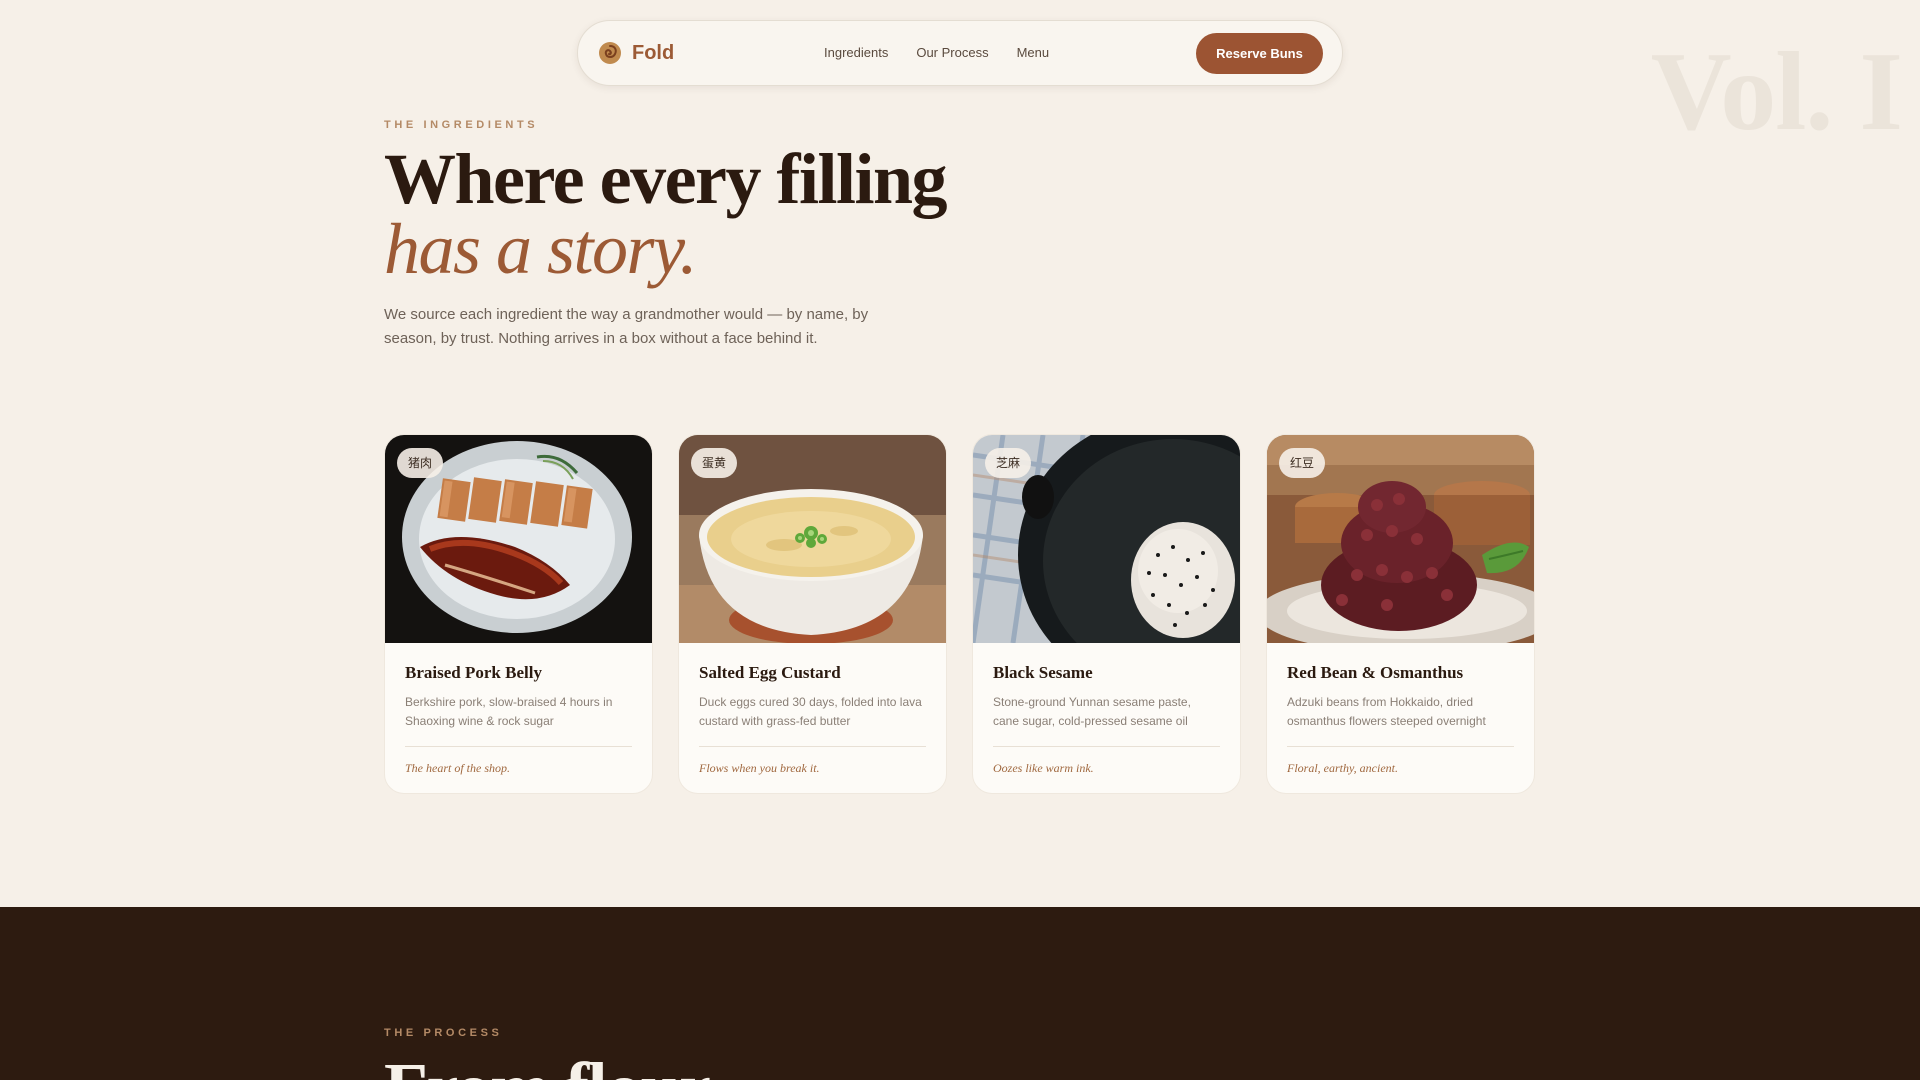 The width and height of the screenshot is (1920, 1080). What do you see at coordinates (541, 249) in the screenshot?
I see `headline-line-2: has a story.` at bounding box center [541, 249].